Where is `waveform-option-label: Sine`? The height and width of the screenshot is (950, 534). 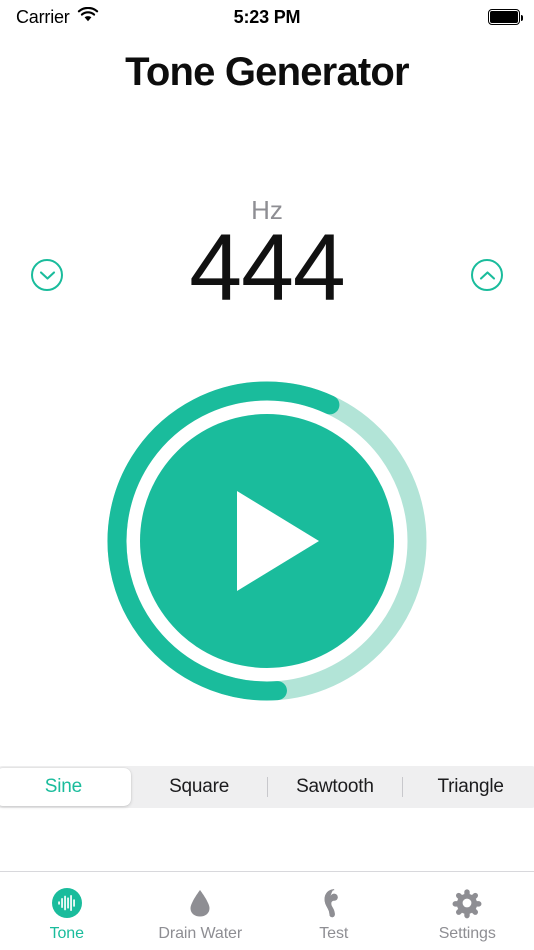
waveform-option-label: Sine is located at coordinates (63, 786).